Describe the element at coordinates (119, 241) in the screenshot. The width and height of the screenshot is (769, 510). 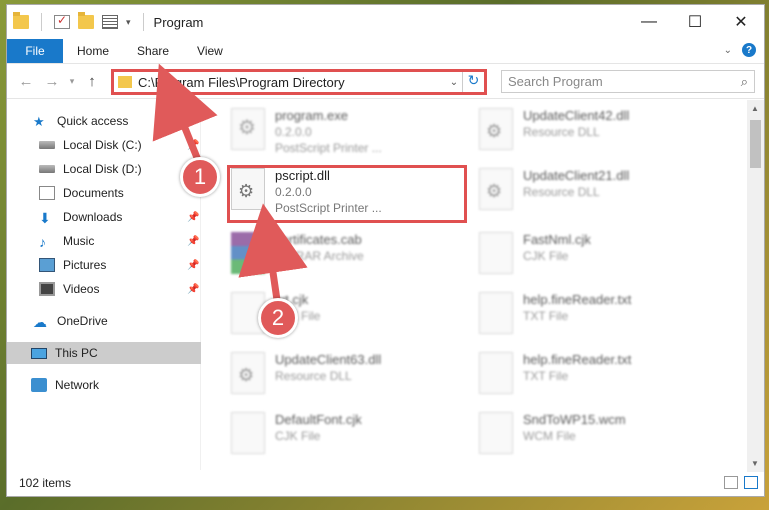
I see `nav-music: ♪ Music 📌` at that location.